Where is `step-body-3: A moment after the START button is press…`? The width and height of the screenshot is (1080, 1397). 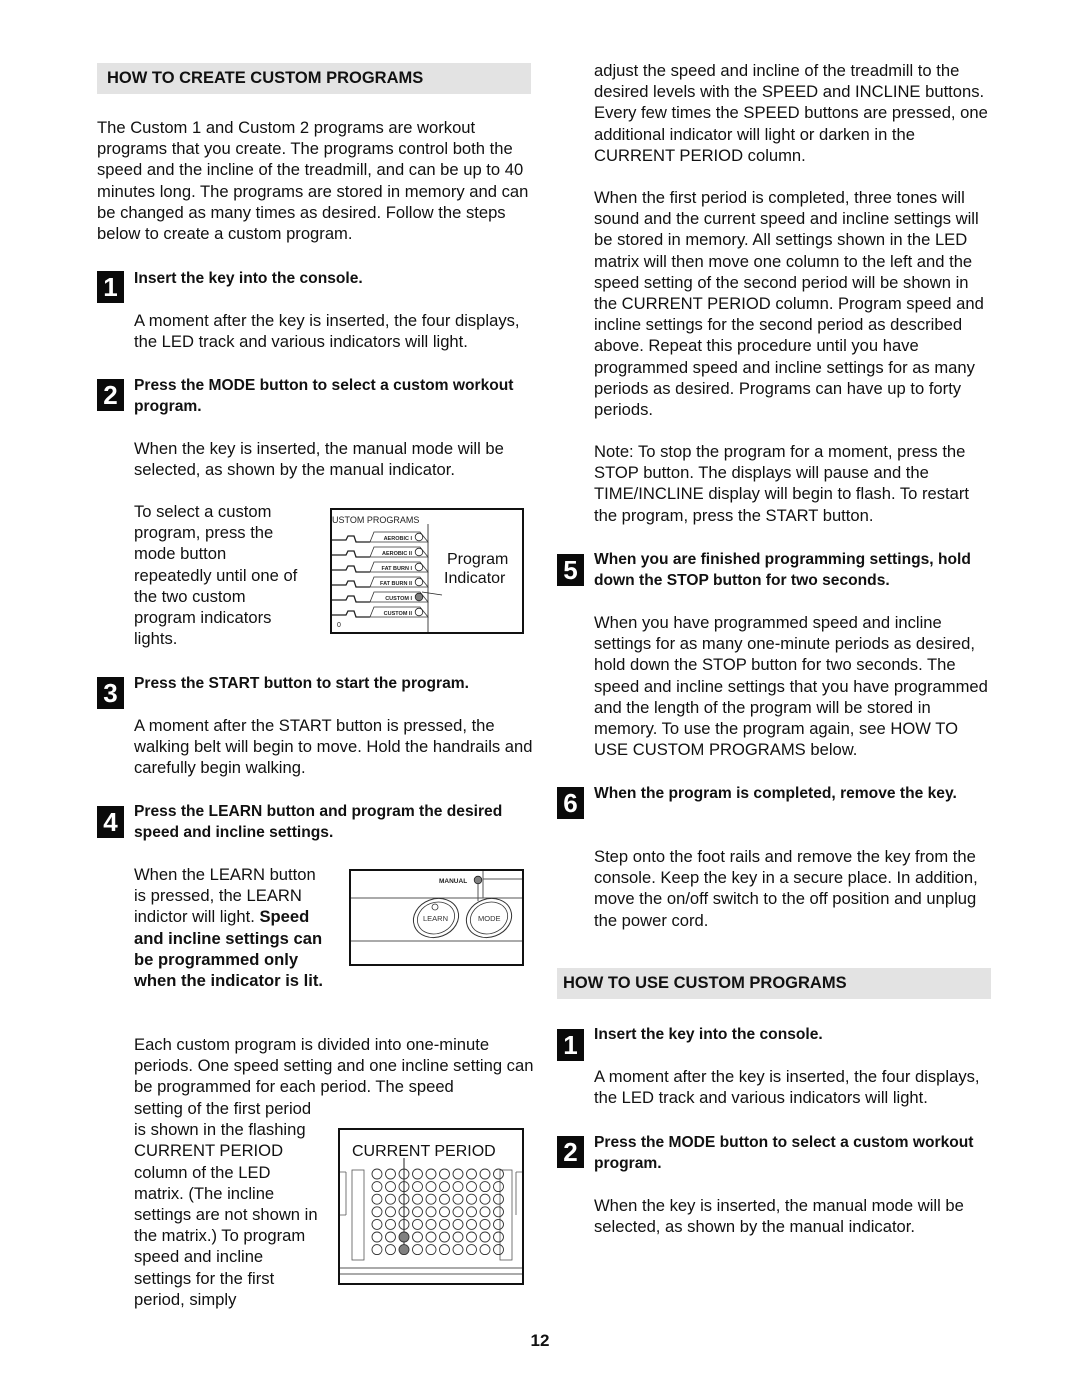 step-body-3: A moment after the START button is press… is located at coordinates (333, 747).